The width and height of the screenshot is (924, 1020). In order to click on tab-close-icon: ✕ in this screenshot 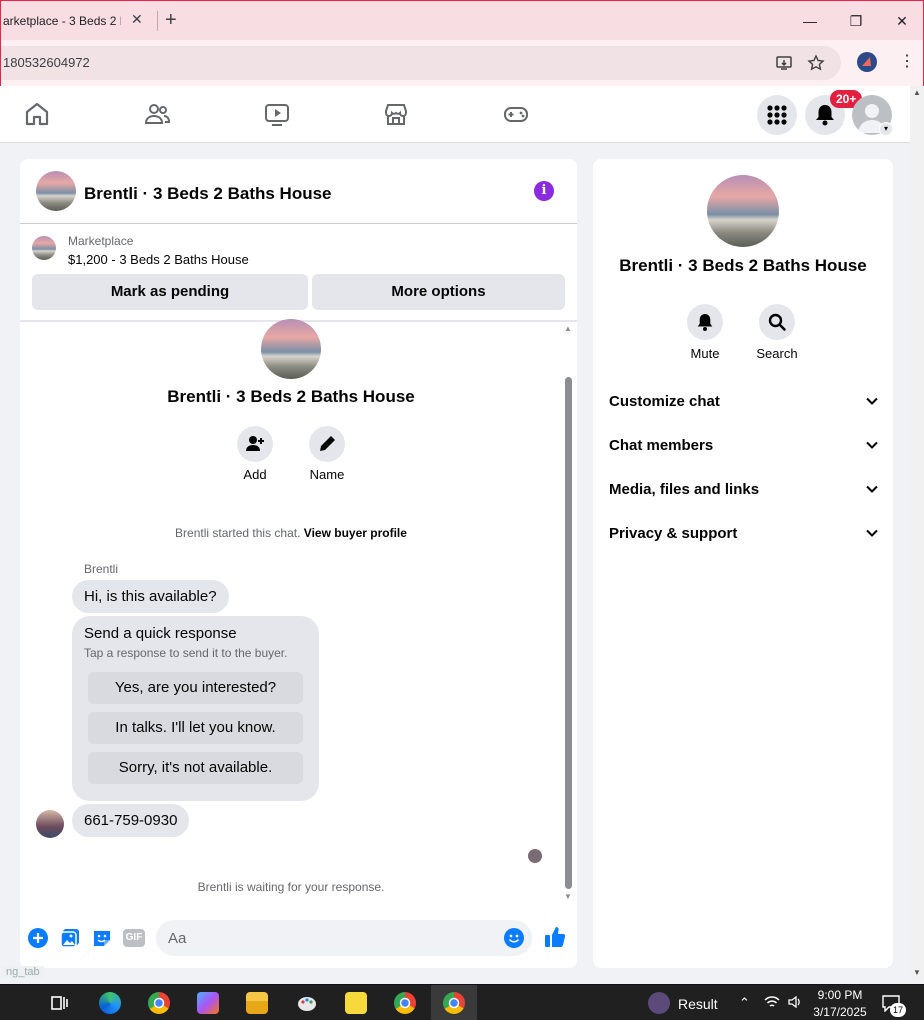, I will do `click(140, 21)`.